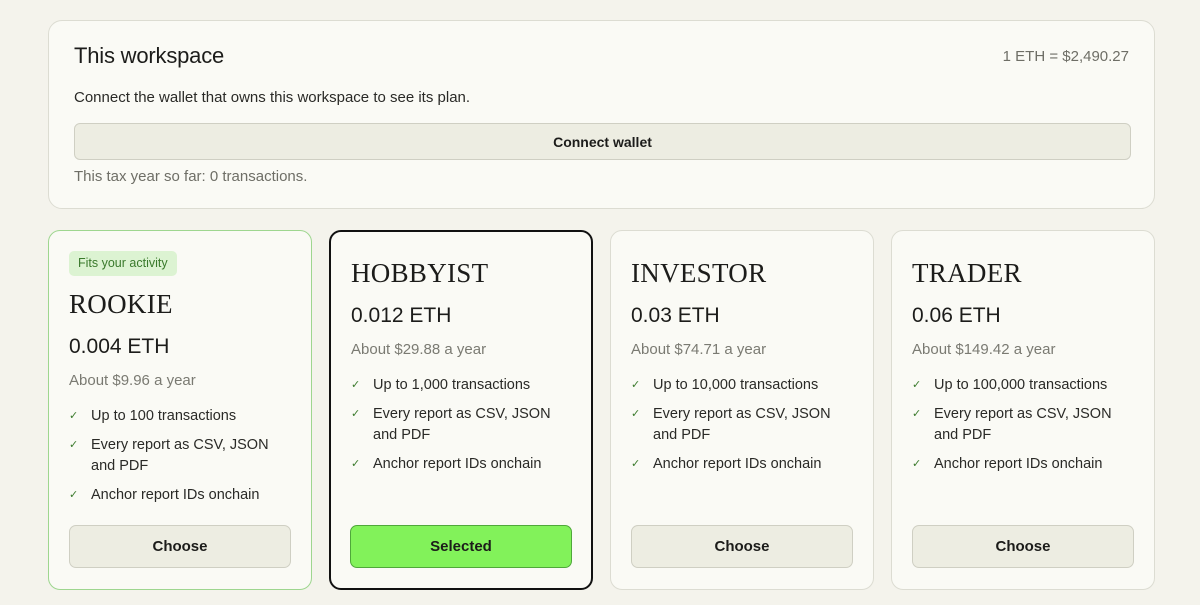 The height and width of the screenshot is (605, 1200). I want to click on choose-rookie-button: Choose, so click(180, 546).